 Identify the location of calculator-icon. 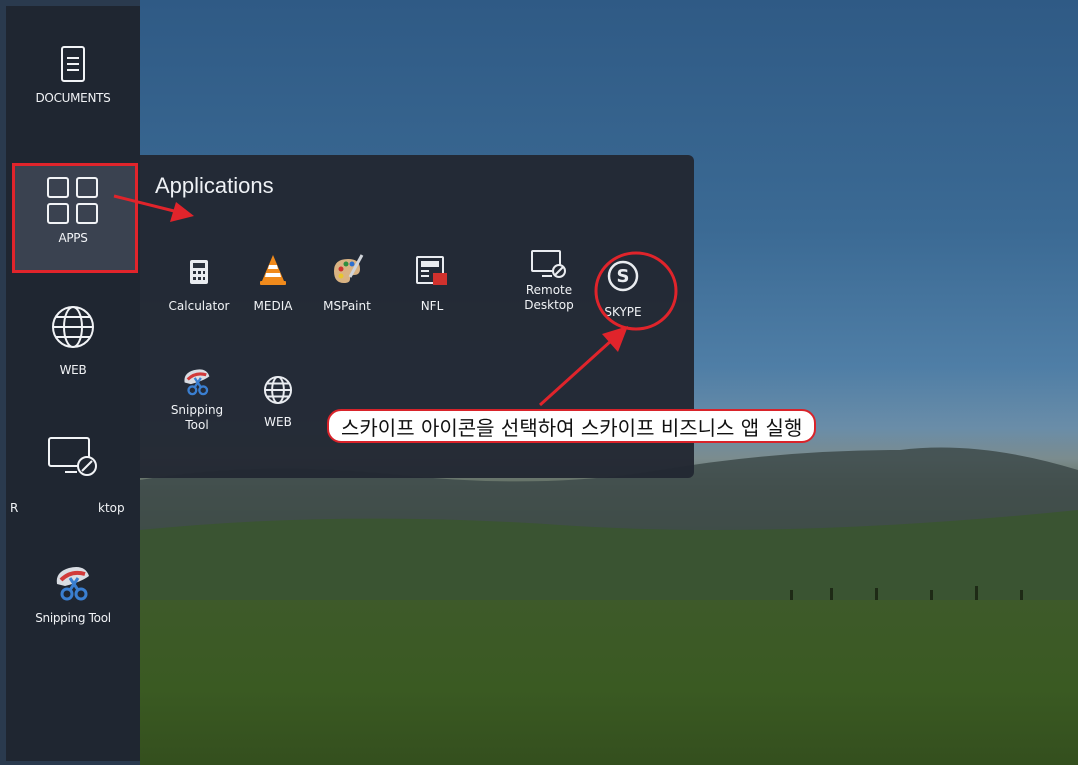
(199, 272).